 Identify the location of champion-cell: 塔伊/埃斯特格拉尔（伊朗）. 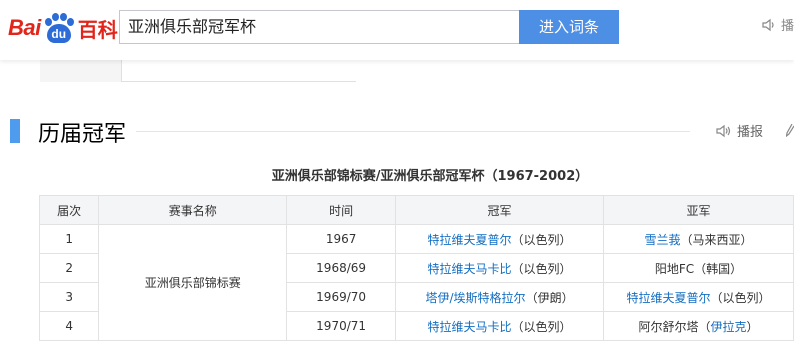
(499, 297).